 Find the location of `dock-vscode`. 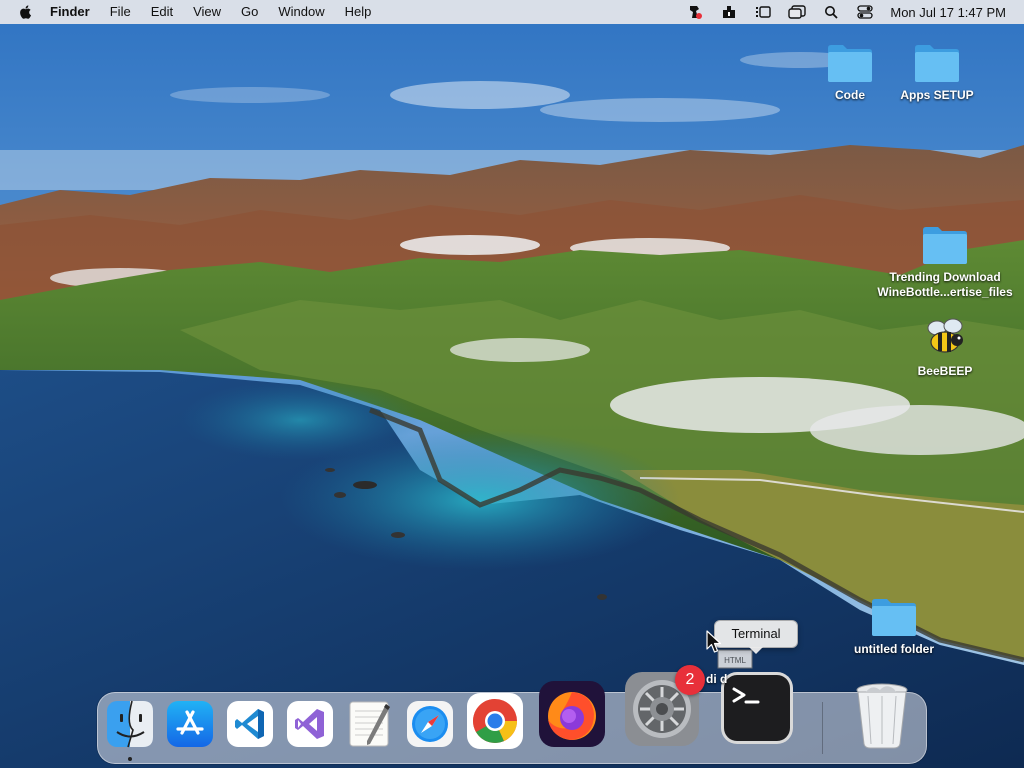

dock-vscode is located at coordinates (250, 724).